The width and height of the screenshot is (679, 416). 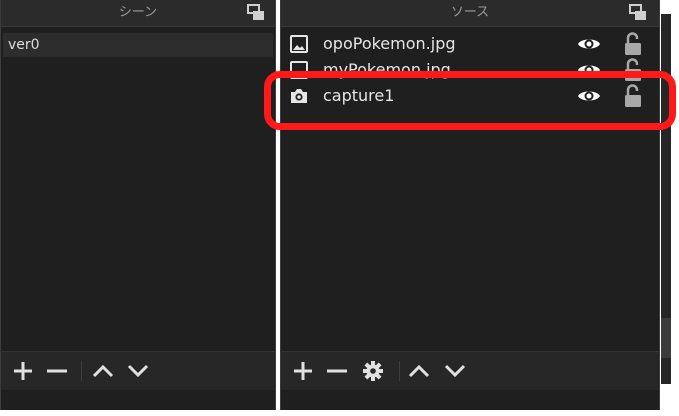 I want to click on add-source-button, so click(x=303, y=371).